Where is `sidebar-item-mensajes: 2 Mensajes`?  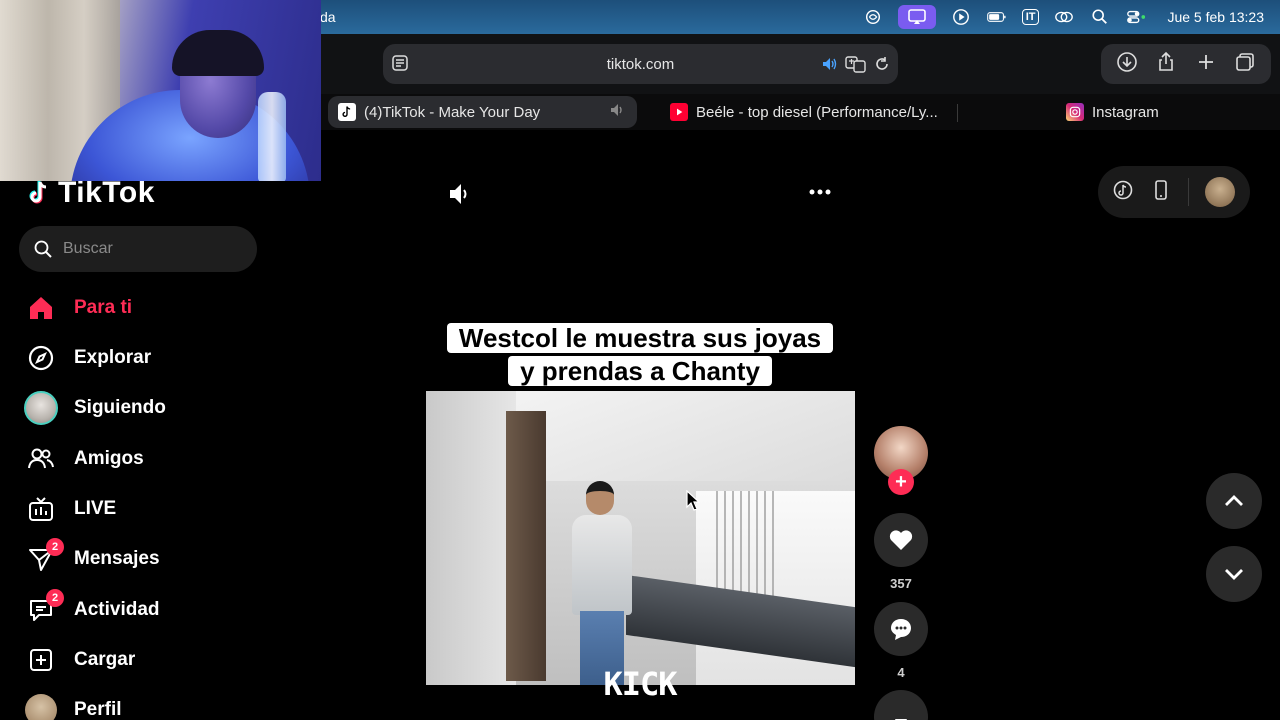 sidebar-item-mensajes: 2 Mensajes is located at coordinates (92, 558).